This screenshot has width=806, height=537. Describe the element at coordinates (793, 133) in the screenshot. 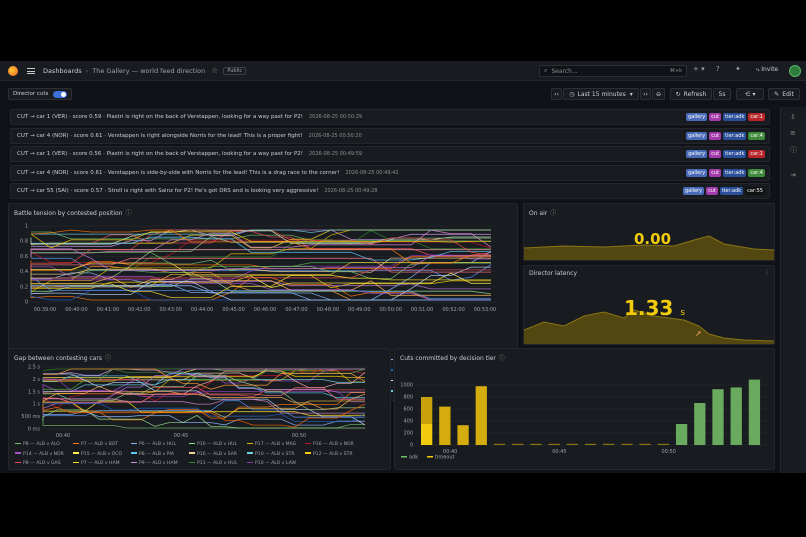

I see `outline-icon: ≡` at that location.